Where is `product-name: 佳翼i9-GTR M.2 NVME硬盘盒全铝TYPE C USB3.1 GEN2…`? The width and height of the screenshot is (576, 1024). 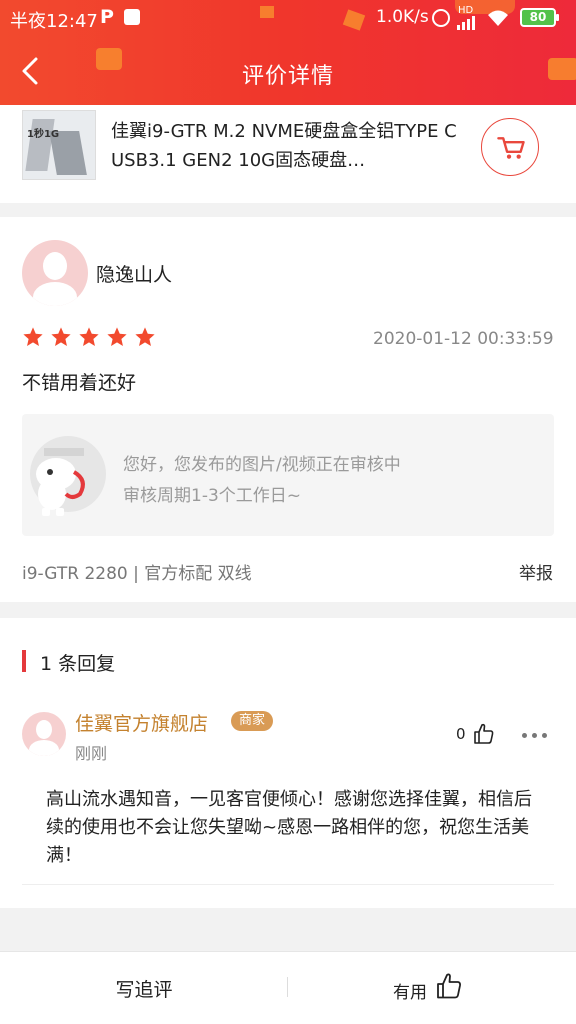 product-name: 佳翼i9-GTR M.2 NVME硬盘盒全铝TYPE C USB3.1 GEN2… is located at coordinates (291, 146).